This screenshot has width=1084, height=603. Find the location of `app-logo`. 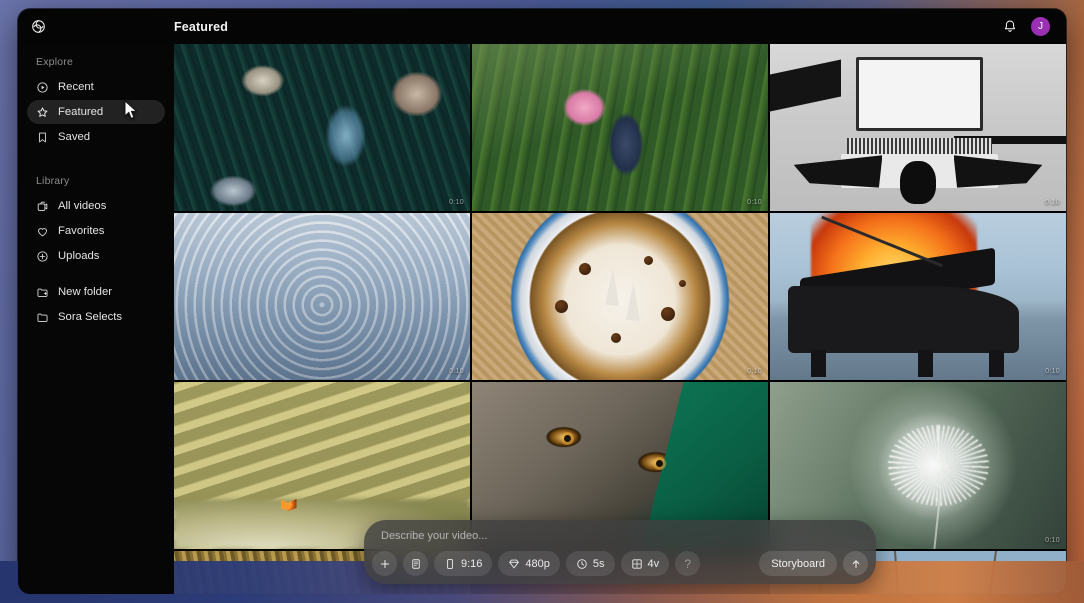

app-logo is located at coordinates (96, 26).